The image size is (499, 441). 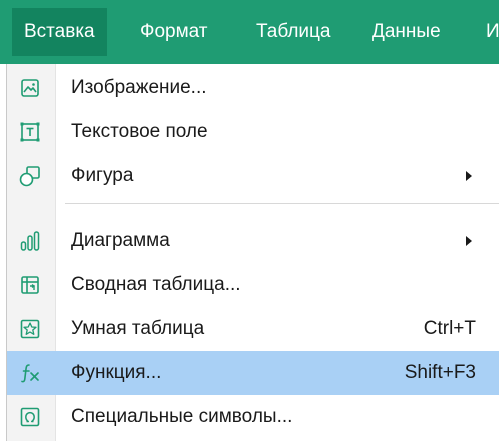 I want to click on menu-data: Данные, so click(x=406, y=32).